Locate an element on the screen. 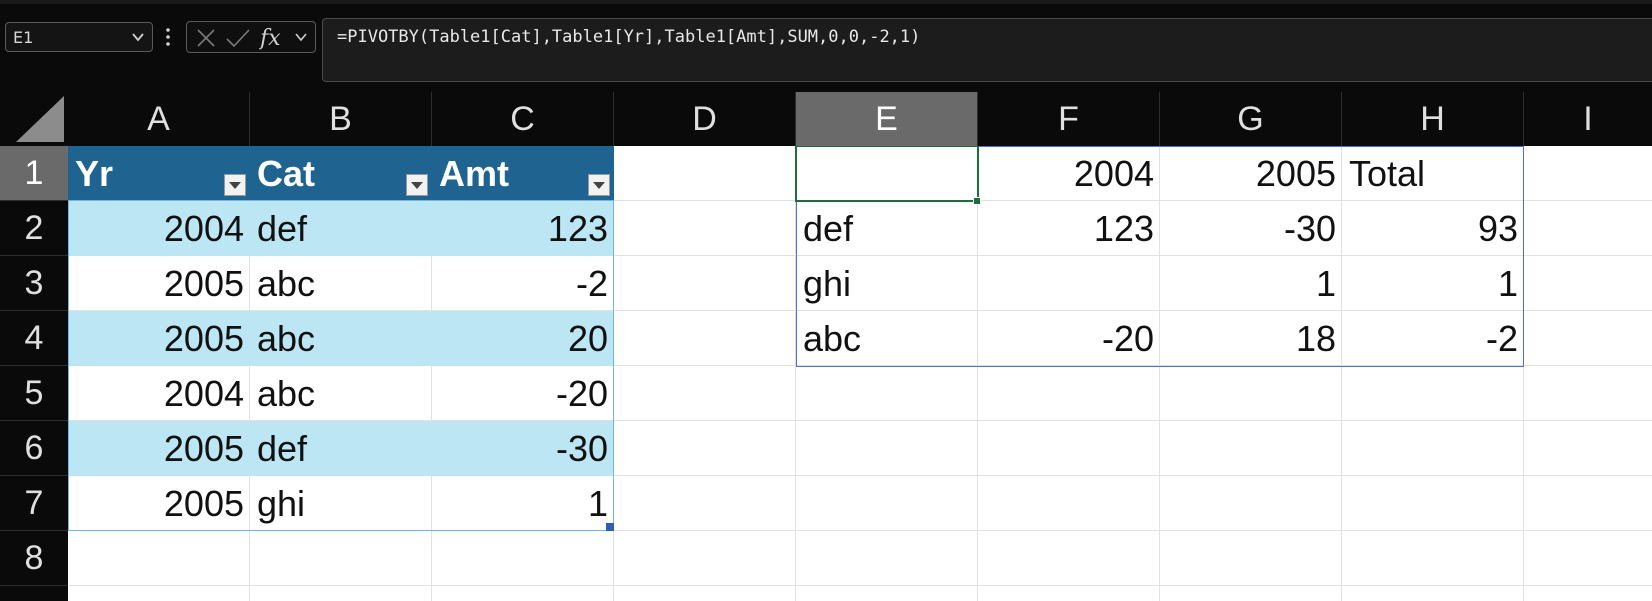  pivot-col-header: 2005 is located at coordinates (1251, 173).